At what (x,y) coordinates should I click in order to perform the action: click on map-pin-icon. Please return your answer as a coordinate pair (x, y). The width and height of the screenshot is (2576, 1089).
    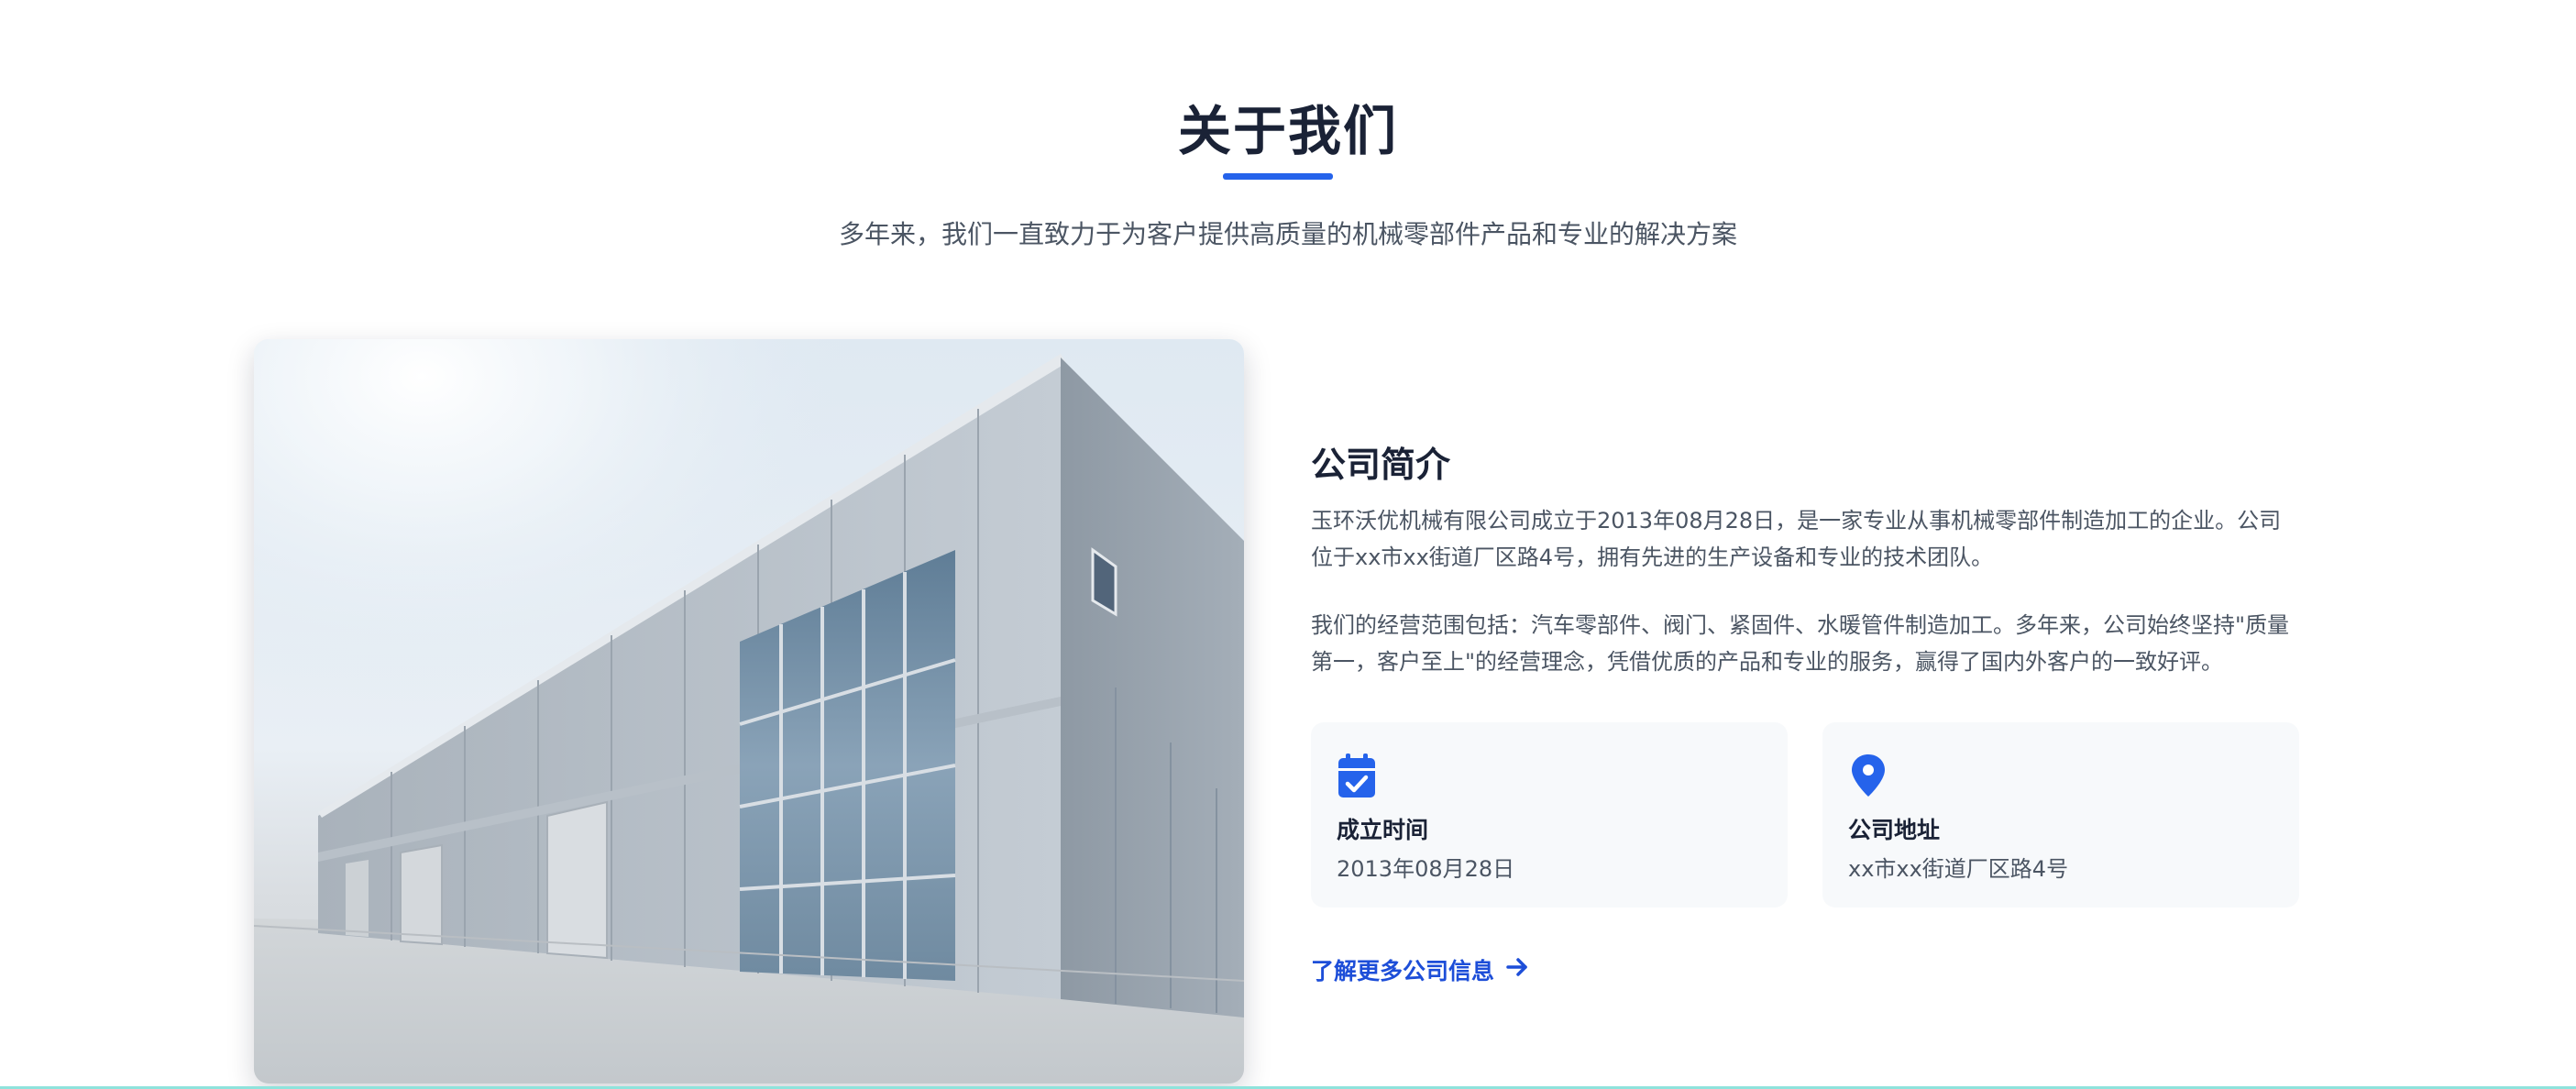
    Looking at the image, I should click on (1868, 776).